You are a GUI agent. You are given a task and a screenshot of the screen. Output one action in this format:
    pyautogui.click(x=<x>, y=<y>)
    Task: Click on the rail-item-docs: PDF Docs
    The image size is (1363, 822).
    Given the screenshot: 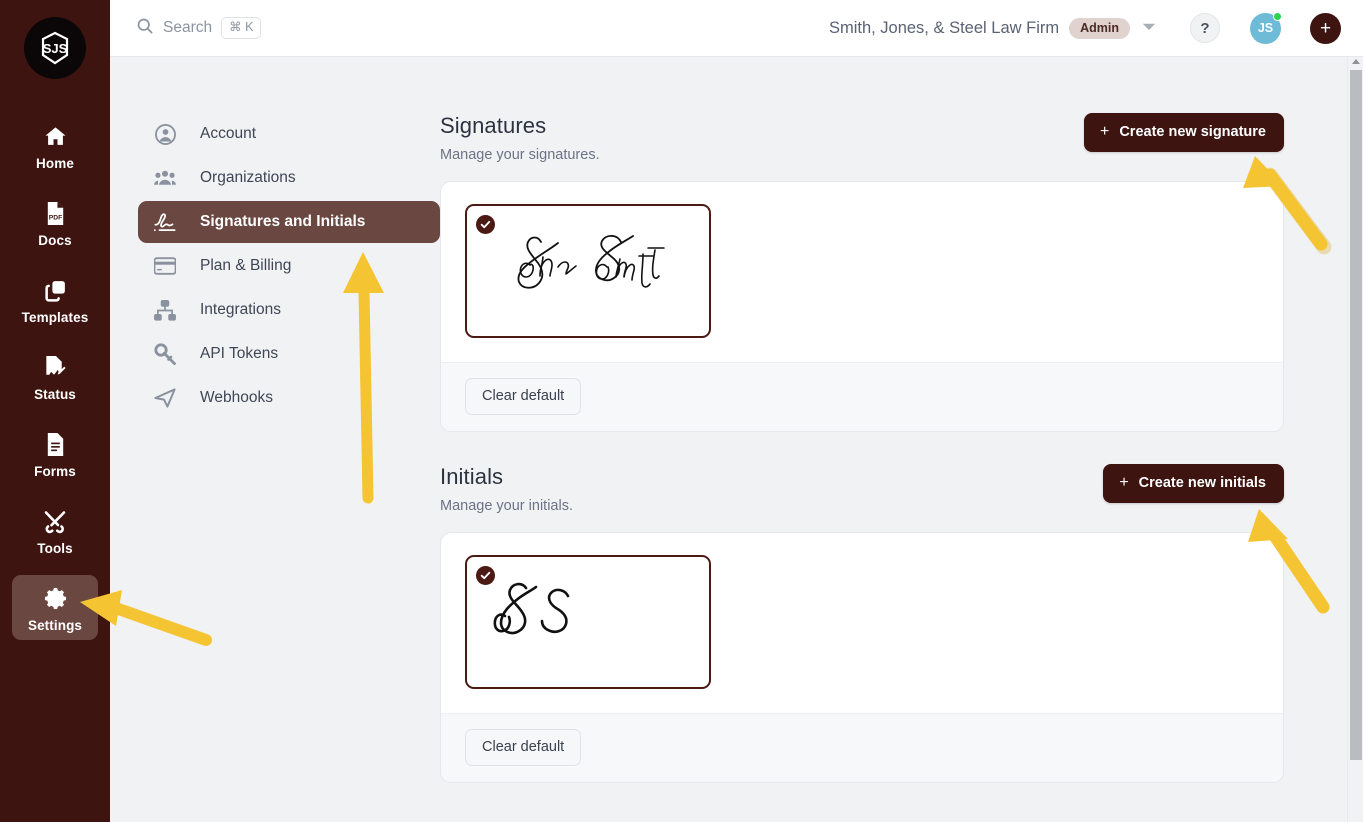 What is the action you would take?
    pyautogui.click(x=55, y=222)
    